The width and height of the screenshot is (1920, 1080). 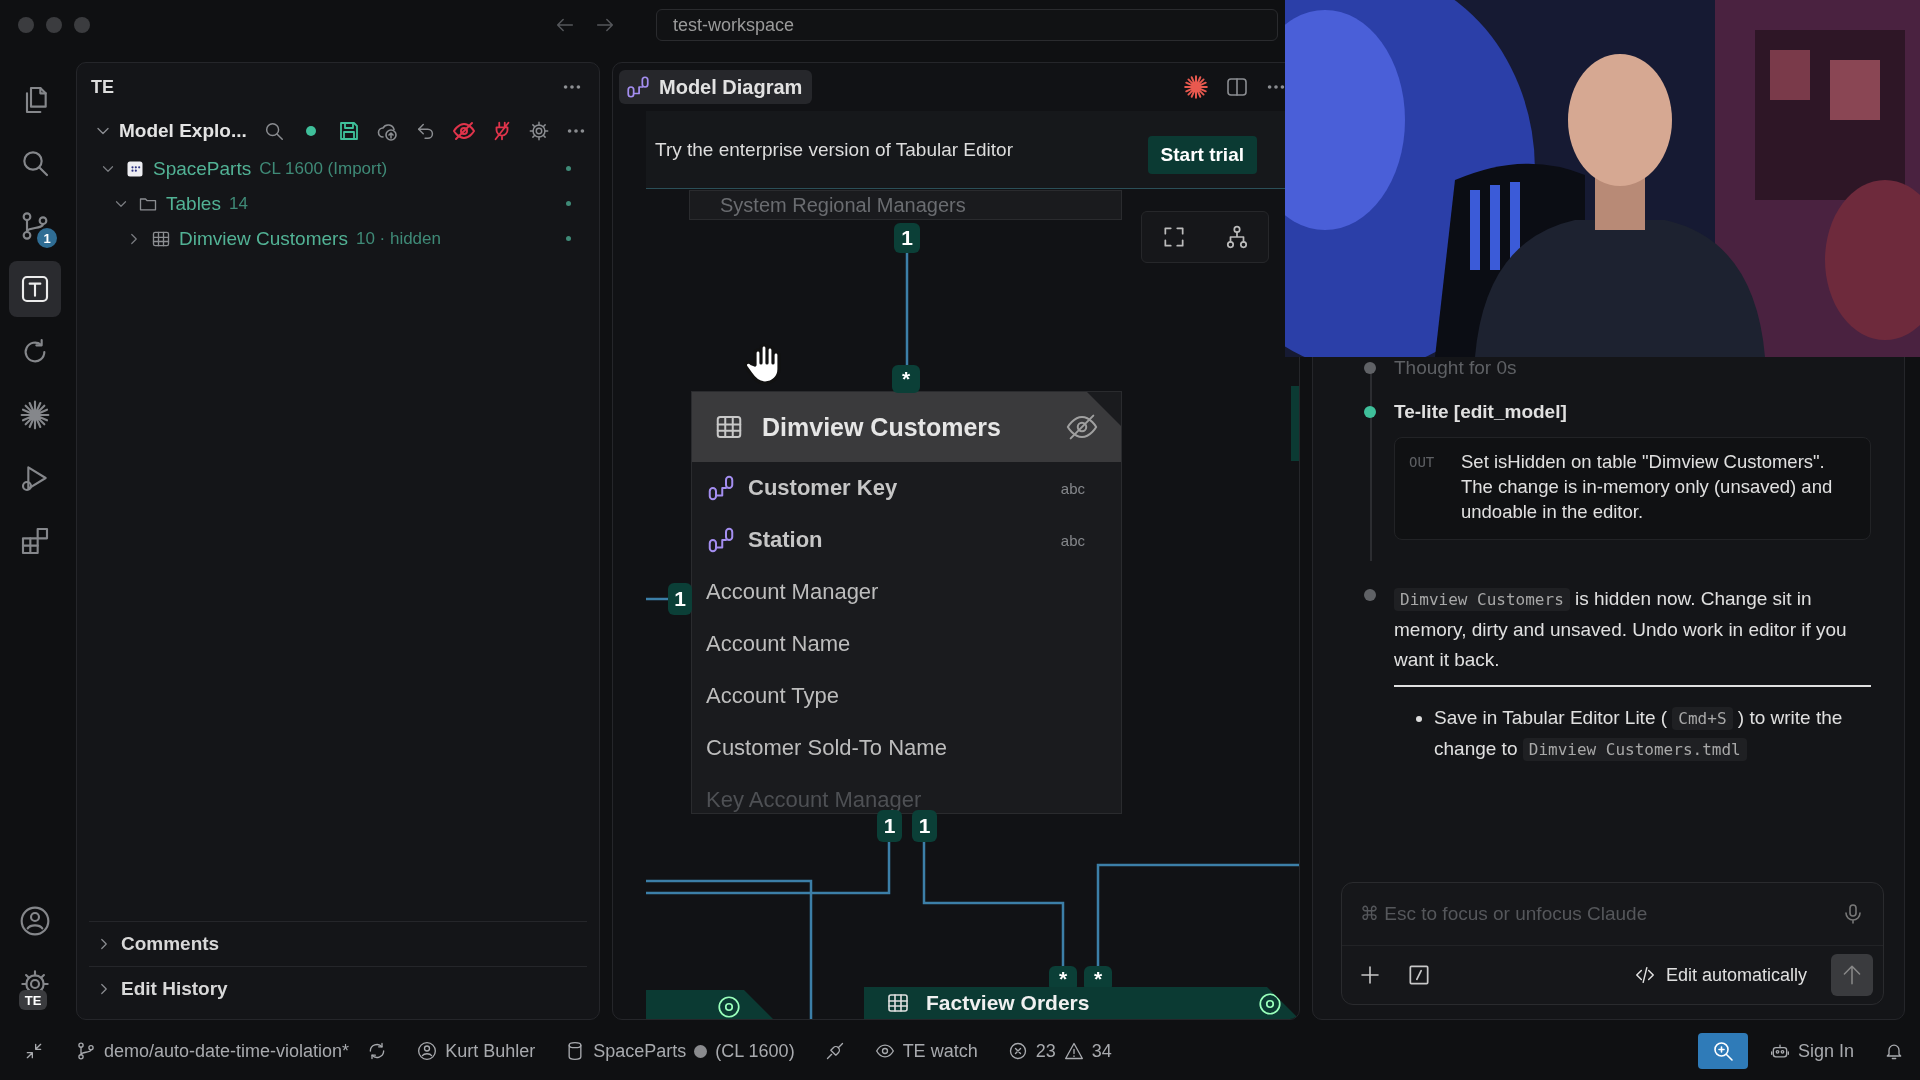 I want to click on code-icon, so click(x=1644, y=975).